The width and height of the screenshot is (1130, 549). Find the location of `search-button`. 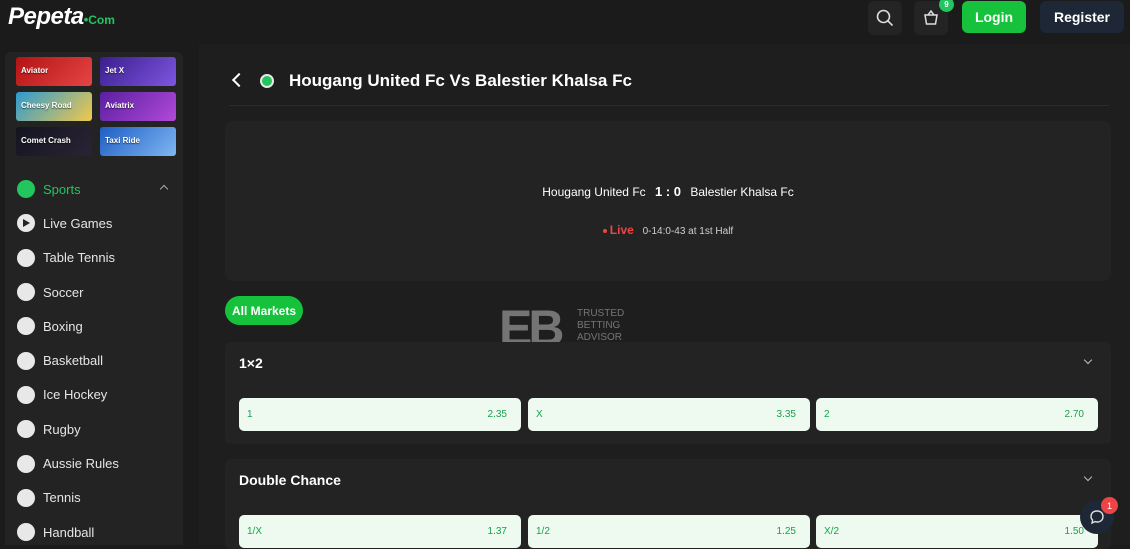

search-button is located at coordinates (885, 18).